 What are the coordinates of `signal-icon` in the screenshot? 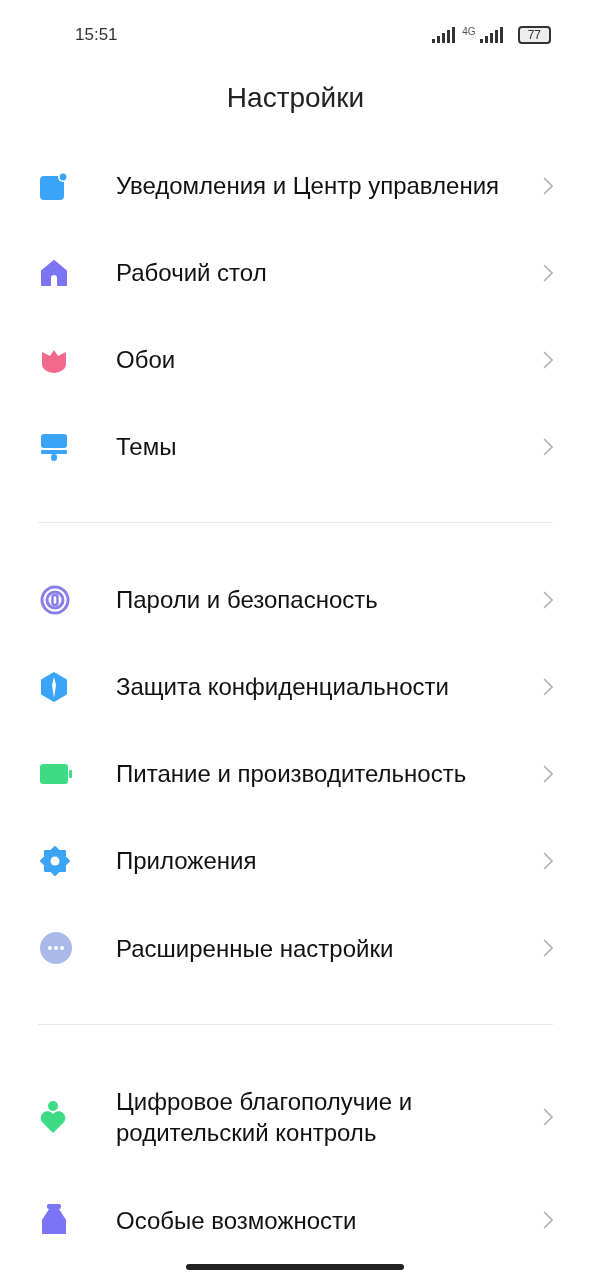 It's located at (492, 35).